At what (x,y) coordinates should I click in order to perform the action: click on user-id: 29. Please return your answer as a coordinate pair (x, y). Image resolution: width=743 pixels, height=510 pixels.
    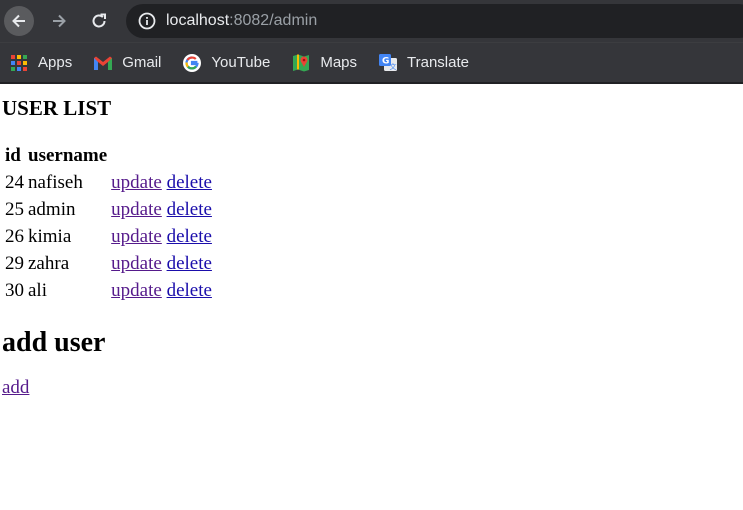
    Looking at the image, I should click on (14, 263).